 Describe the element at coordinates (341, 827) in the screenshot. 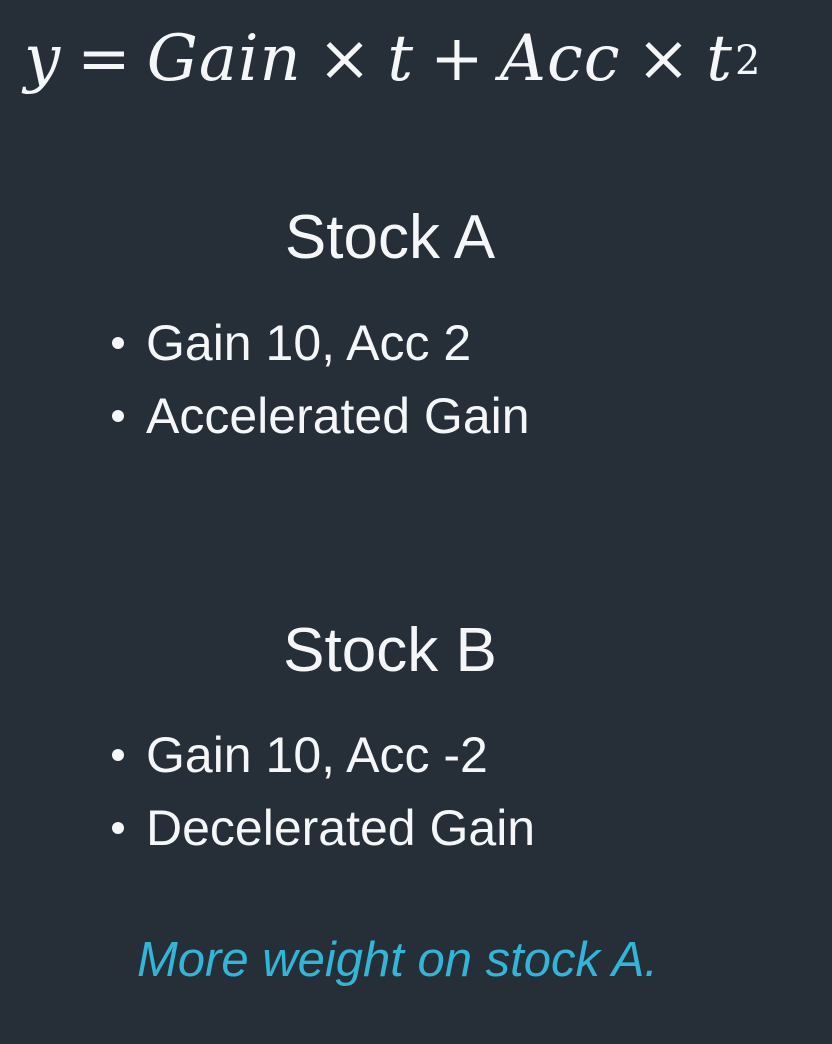

I see `stock-b-bullet-text: Decelerated Gain` at that location.